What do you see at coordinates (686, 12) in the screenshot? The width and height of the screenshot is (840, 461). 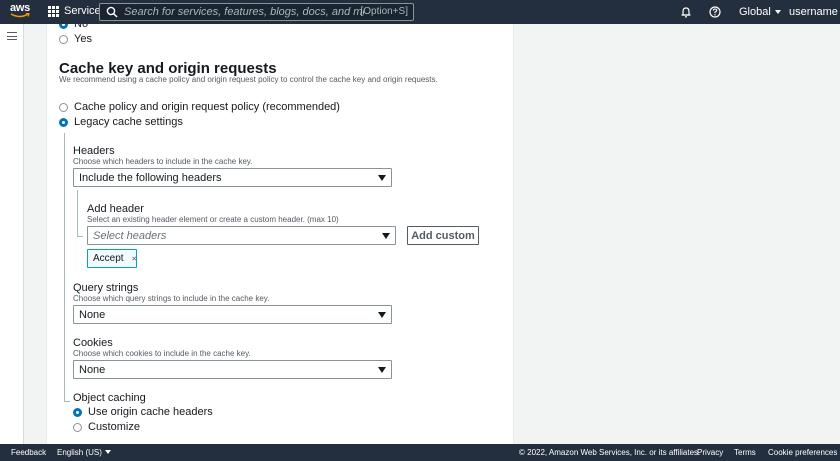 I see `notifications-bell-icon` at bounding box center [686, 12].